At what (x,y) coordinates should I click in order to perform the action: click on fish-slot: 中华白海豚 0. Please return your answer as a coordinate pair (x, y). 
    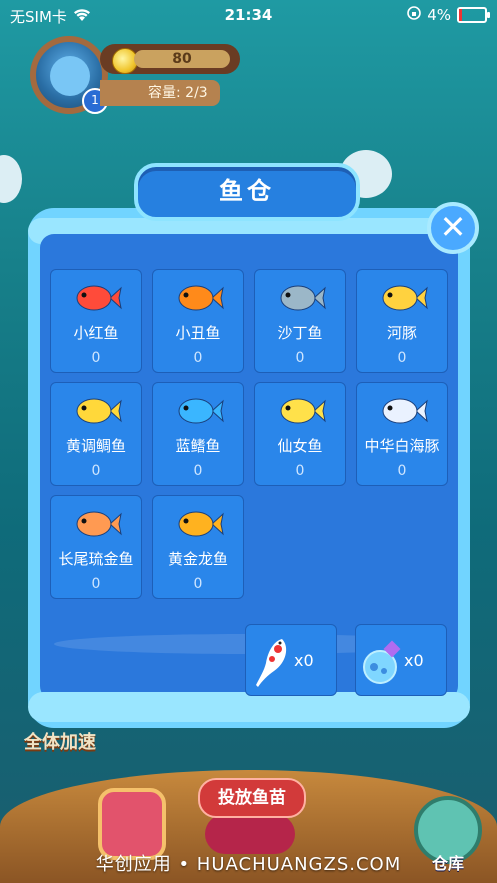
    Looking at the image, I should click on (402, 434).